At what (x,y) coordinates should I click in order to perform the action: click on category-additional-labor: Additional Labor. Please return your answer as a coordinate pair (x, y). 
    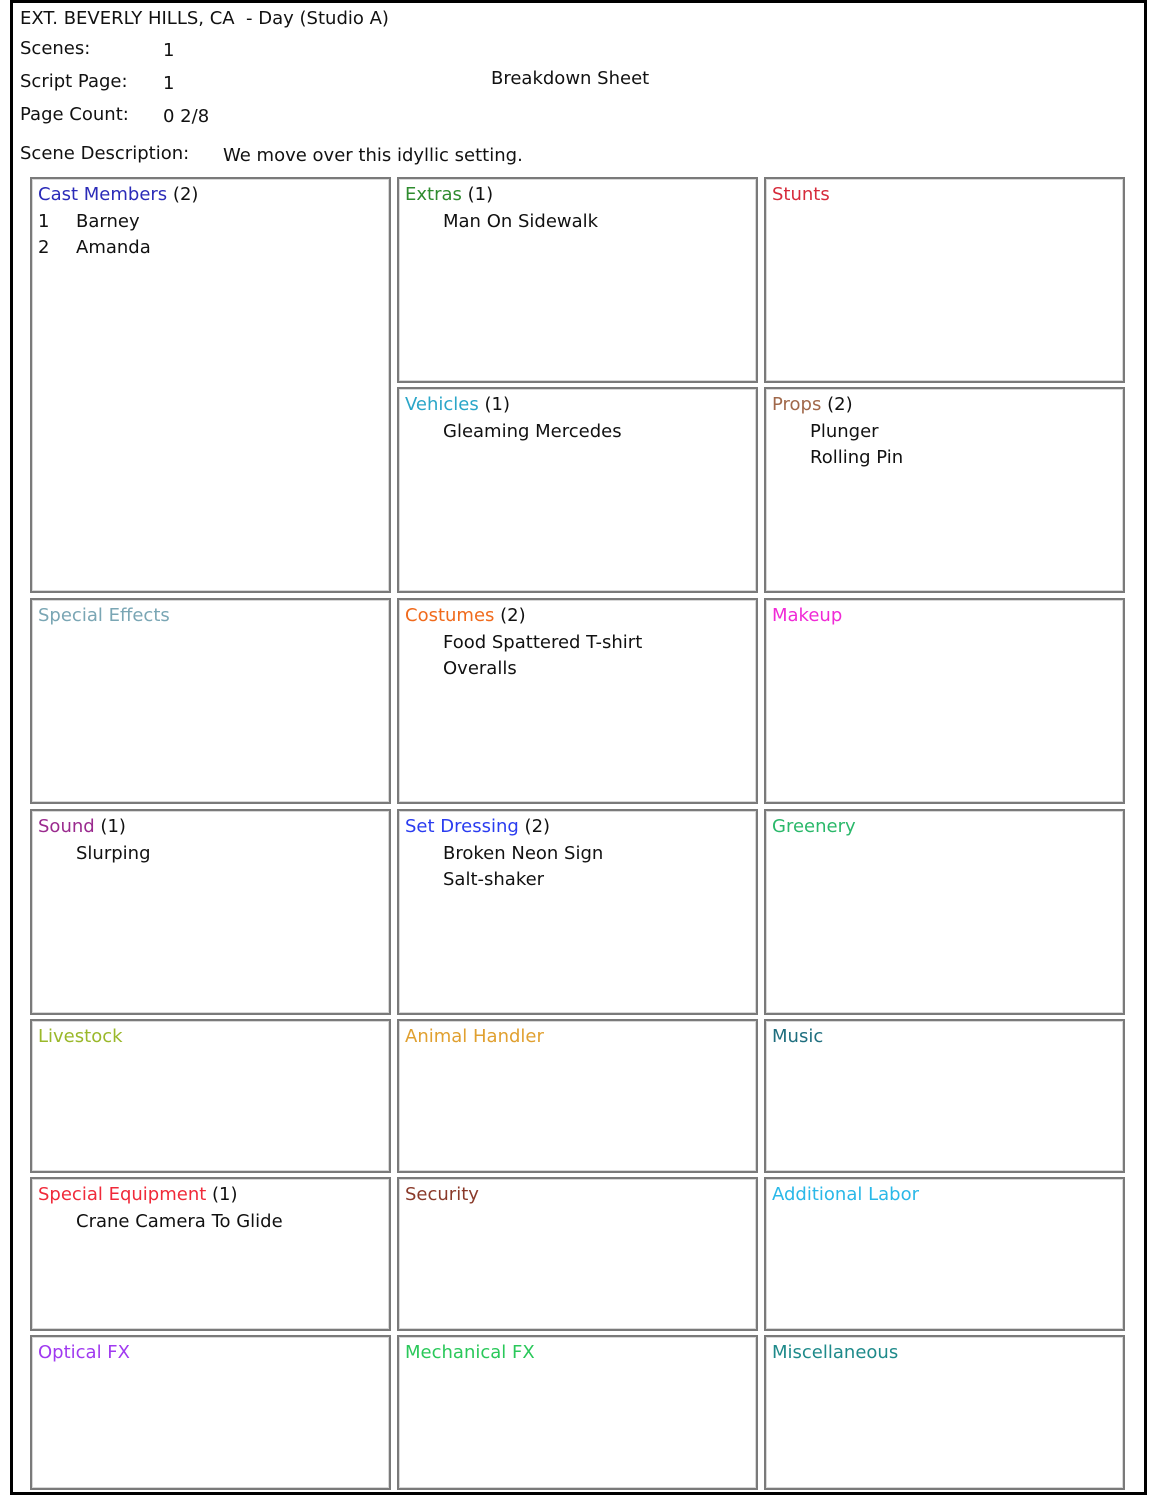
    Looking at the image, I should click on (944, 1254).